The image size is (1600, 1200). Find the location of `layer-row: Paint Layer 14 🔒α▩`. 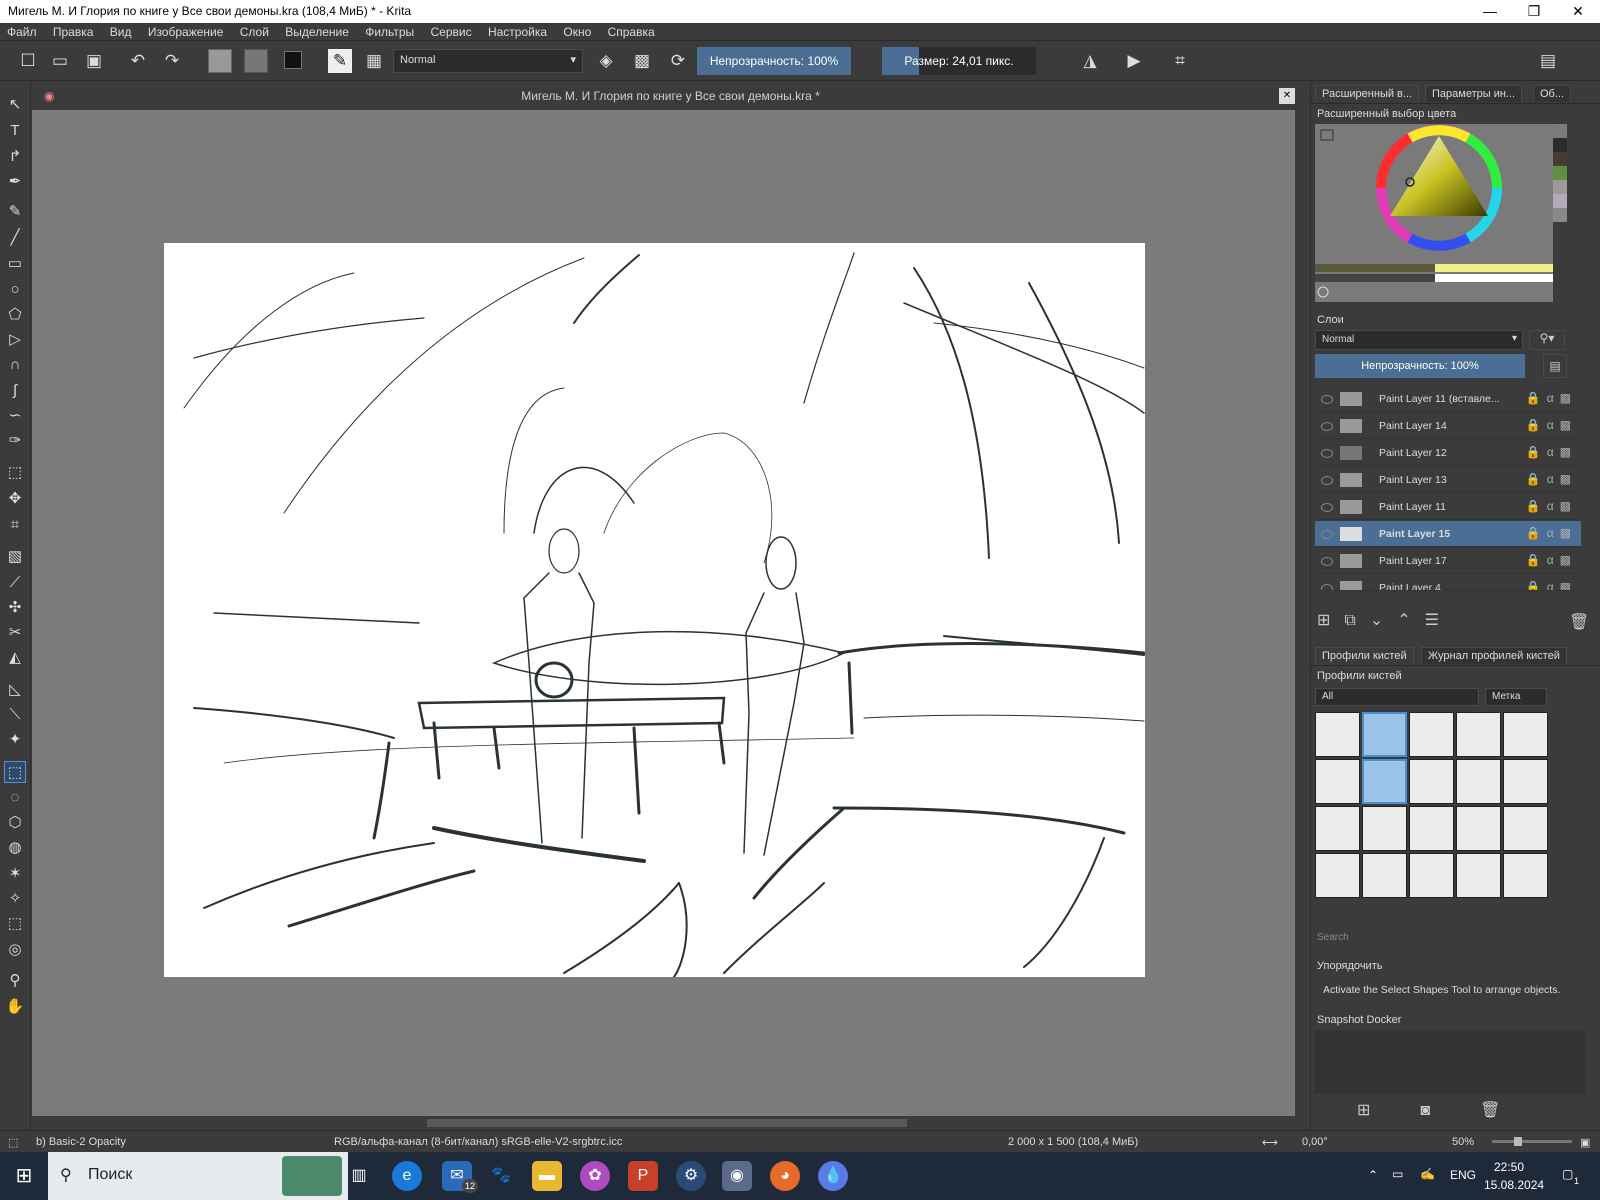

layer-row: Paint Layer 14 🔒α▩ is located at coordinates (1448, 426).